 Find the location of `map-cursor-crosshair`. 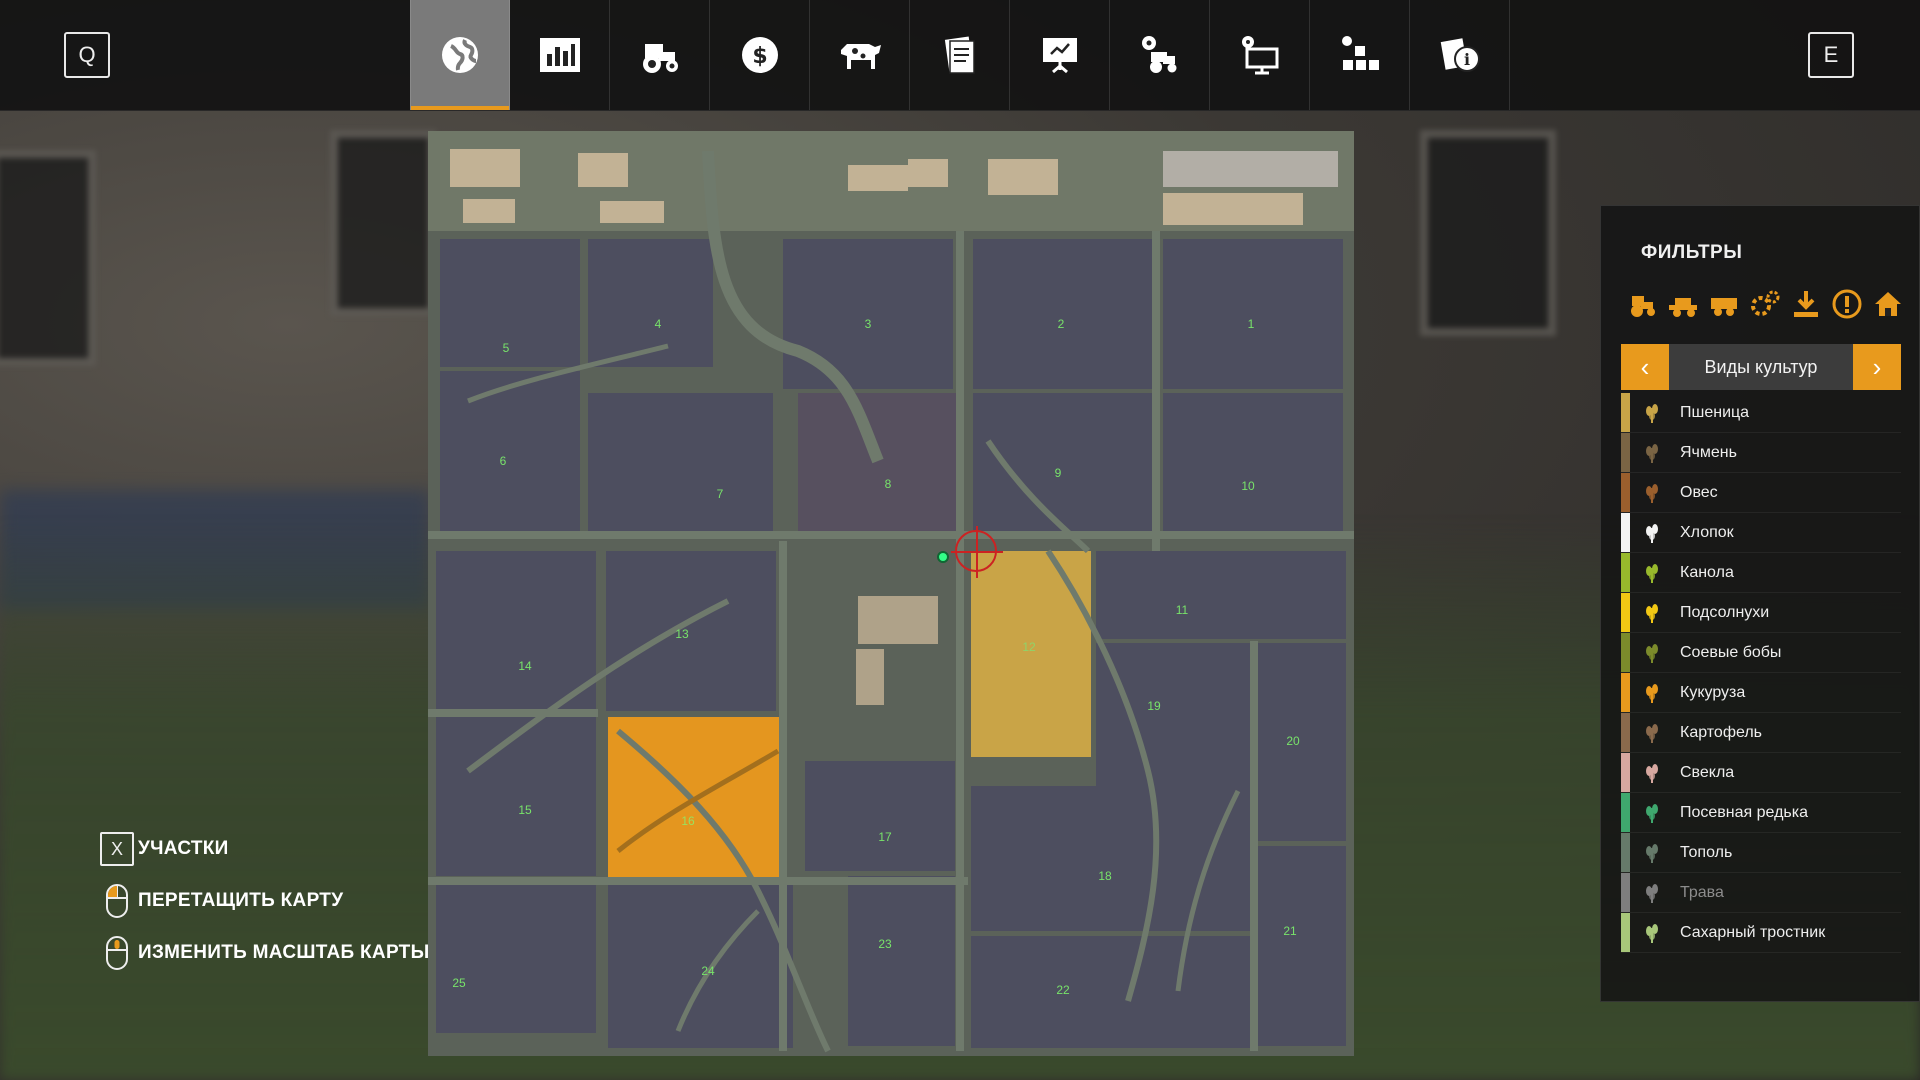

map-cursor-crosshair is located at coordinates (977, 552).